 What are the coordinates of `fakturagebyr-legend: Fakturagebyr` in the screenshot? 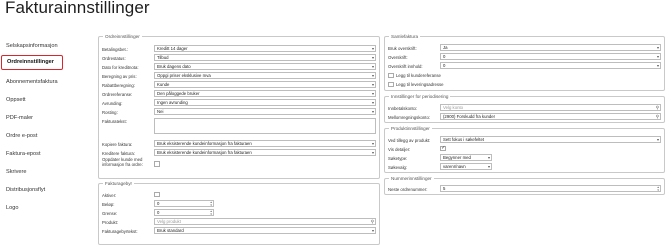 It's located at (119, 183).